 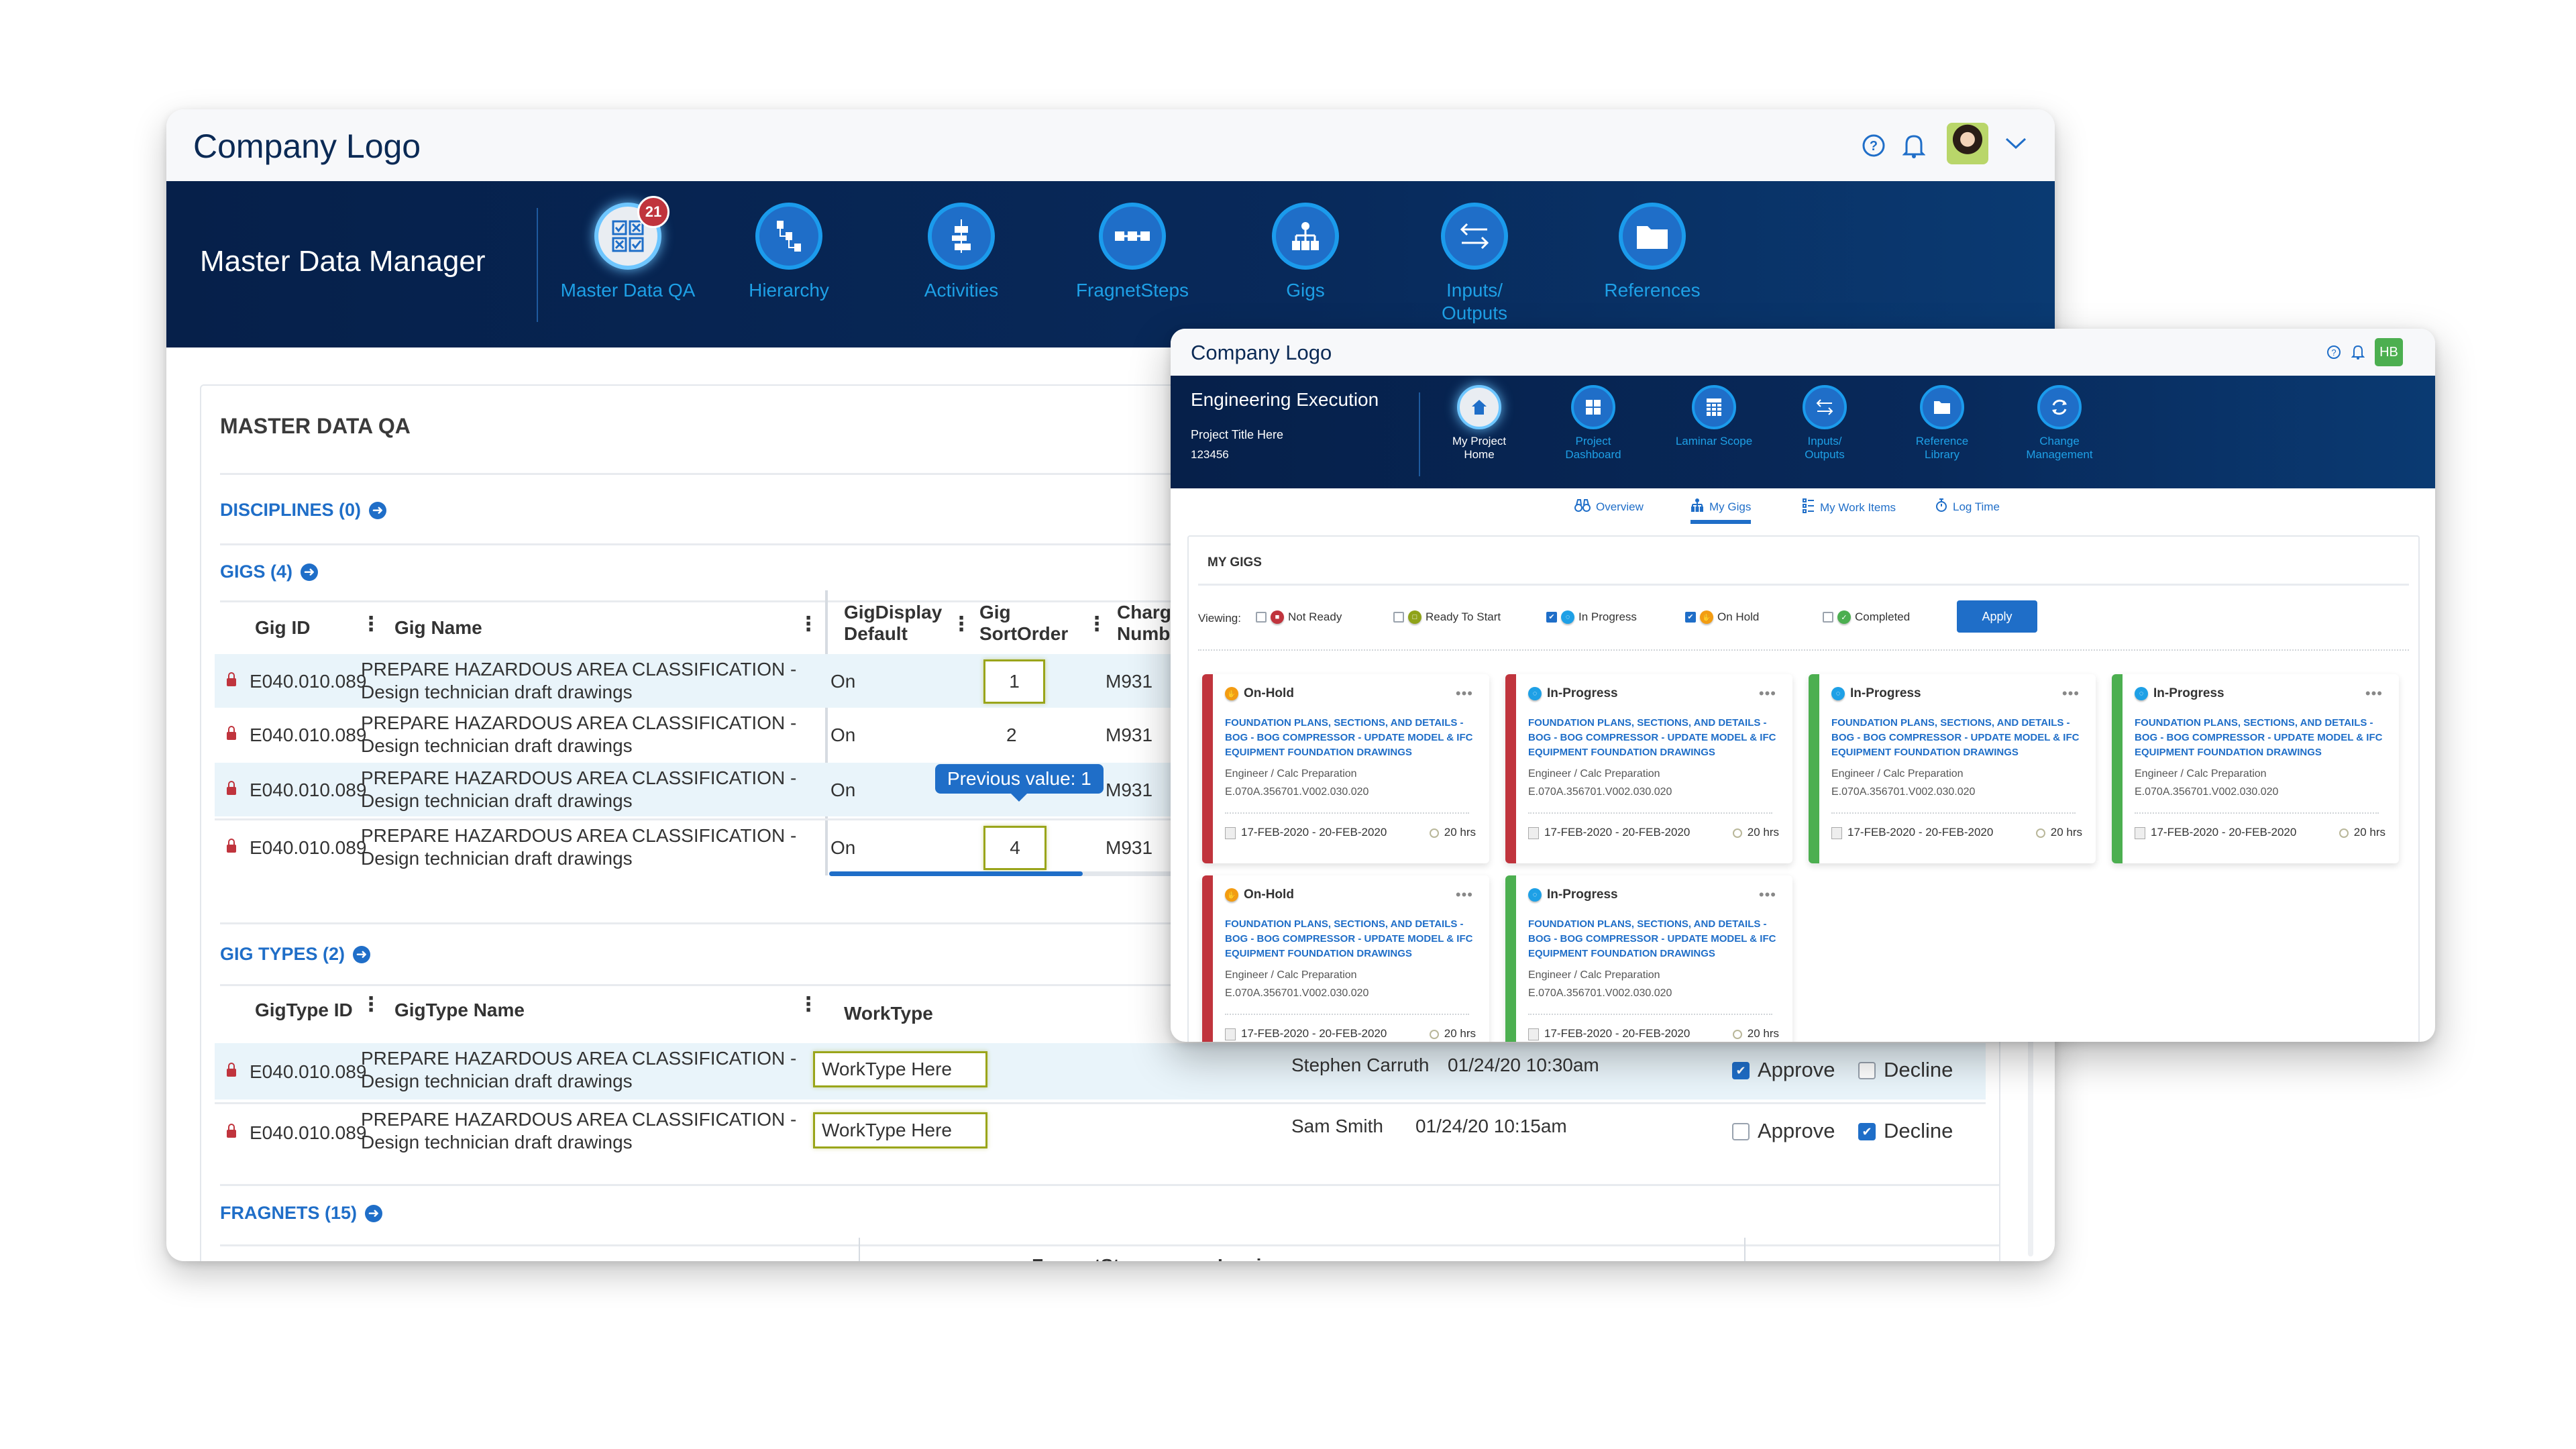 I want to click on nav-hierarchy: Hierarchy, so click(x=789, y=252).